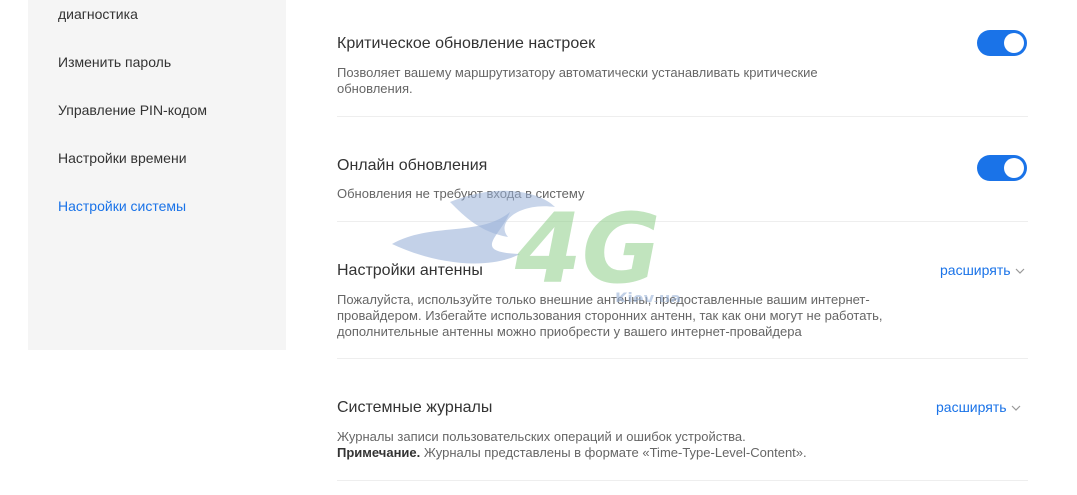  Describe the element at coordinates (1002, 168) in the screenshot. I see `online-update-toggle` at that location.